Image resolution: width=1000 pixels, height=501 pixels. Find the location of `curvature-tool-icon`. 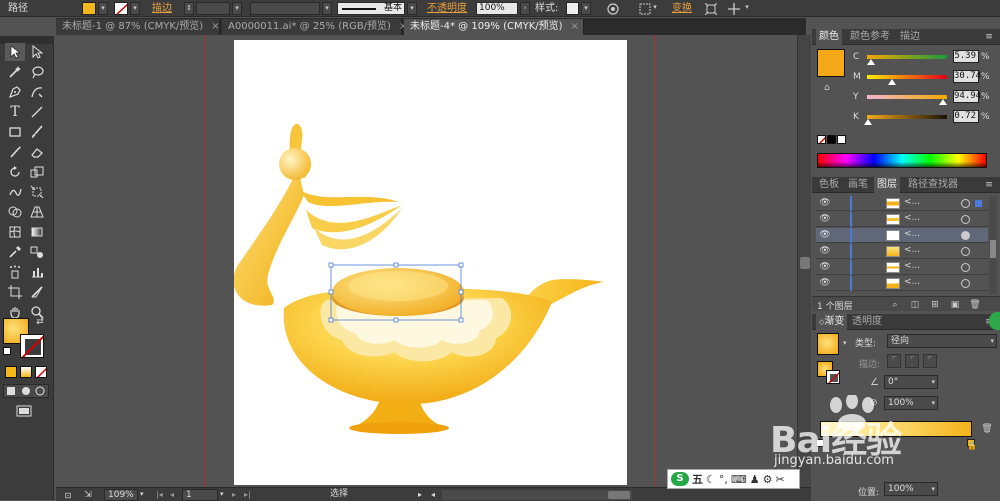

curvature-tool-icon is located at coordinates (37, 92).